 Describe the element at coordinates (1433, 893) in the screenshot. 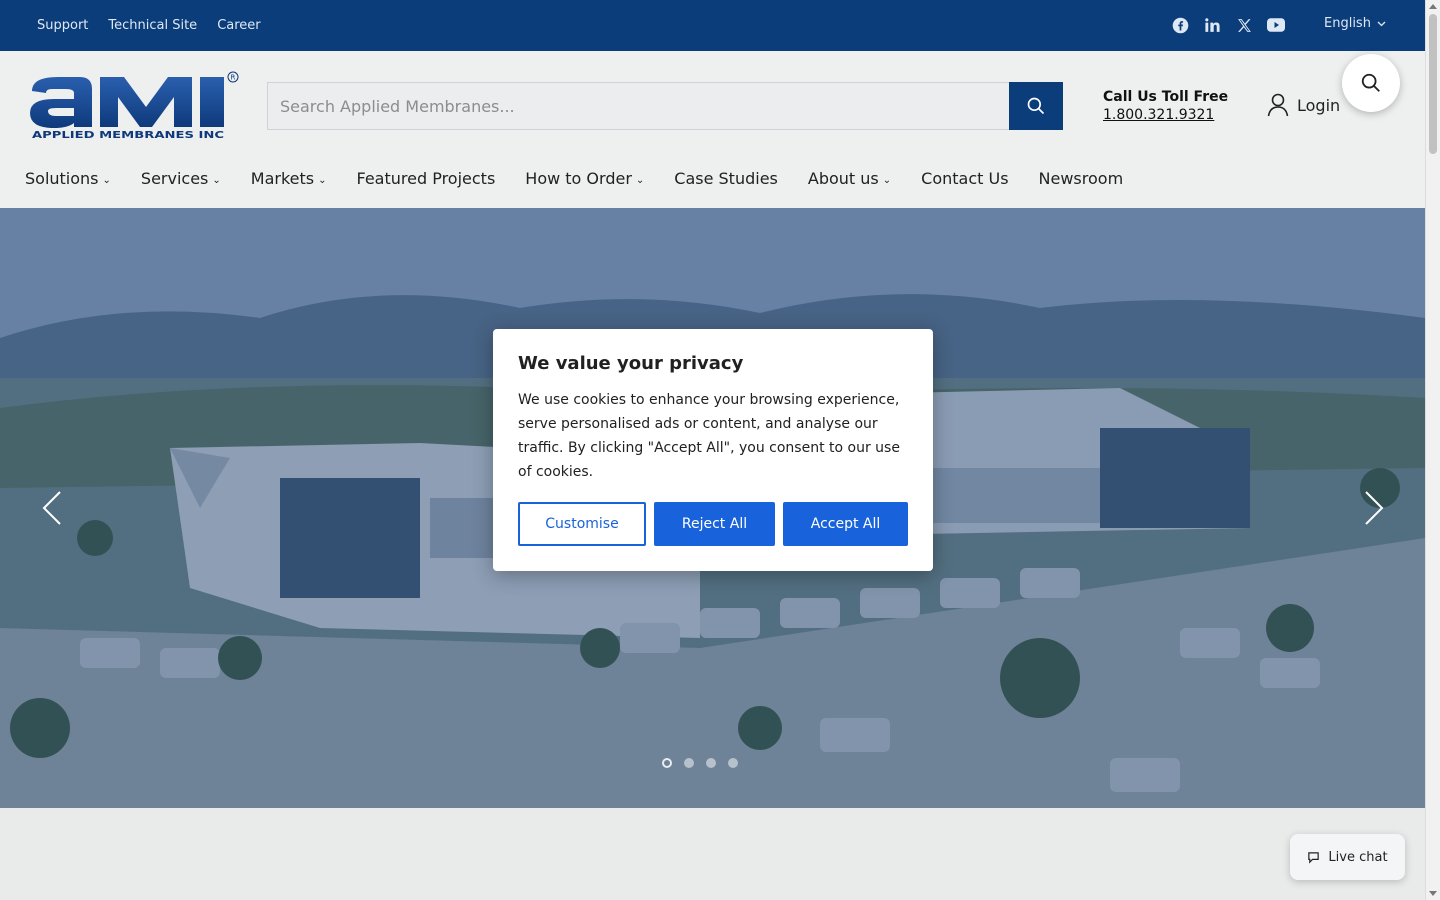

I see `scroll-down-icon` at that location.